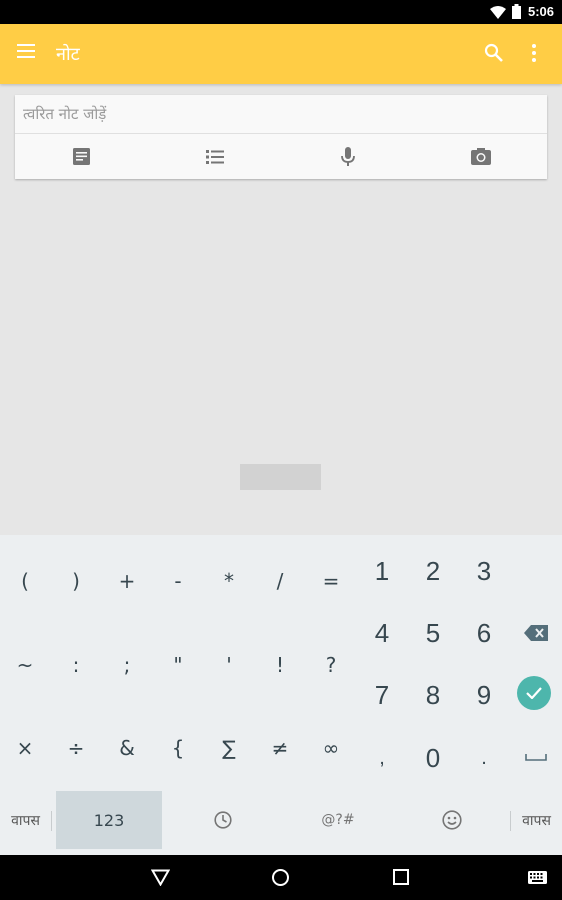 The width and height of the screenshot is (562, 900). What do you see at coordinates (516, 11) in the screenshot?
I see `battery-icon` at bounding box center [516, 11].